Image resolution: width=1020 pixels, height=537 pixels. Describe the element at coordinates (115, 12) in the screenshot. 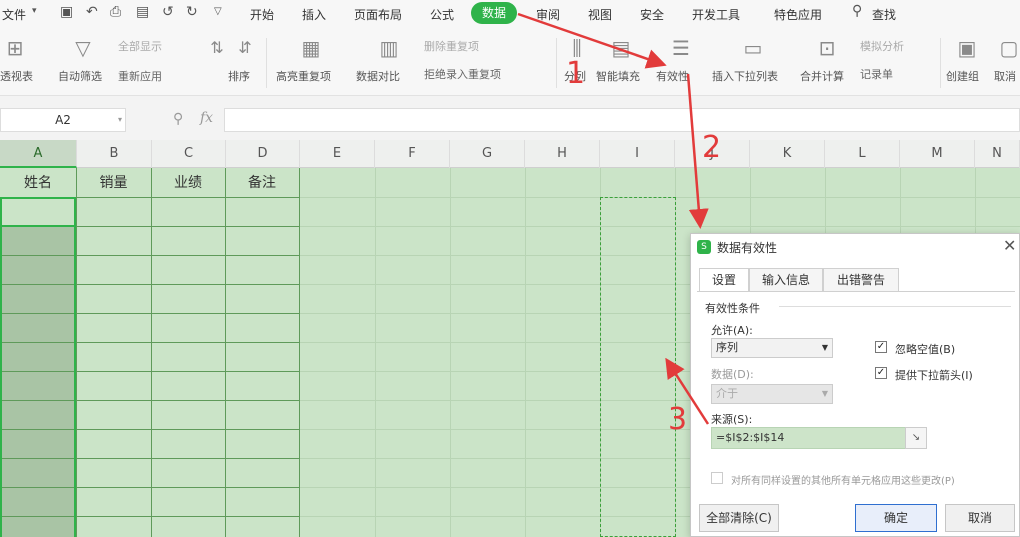

I see `print-icon: ⎙` at that location.